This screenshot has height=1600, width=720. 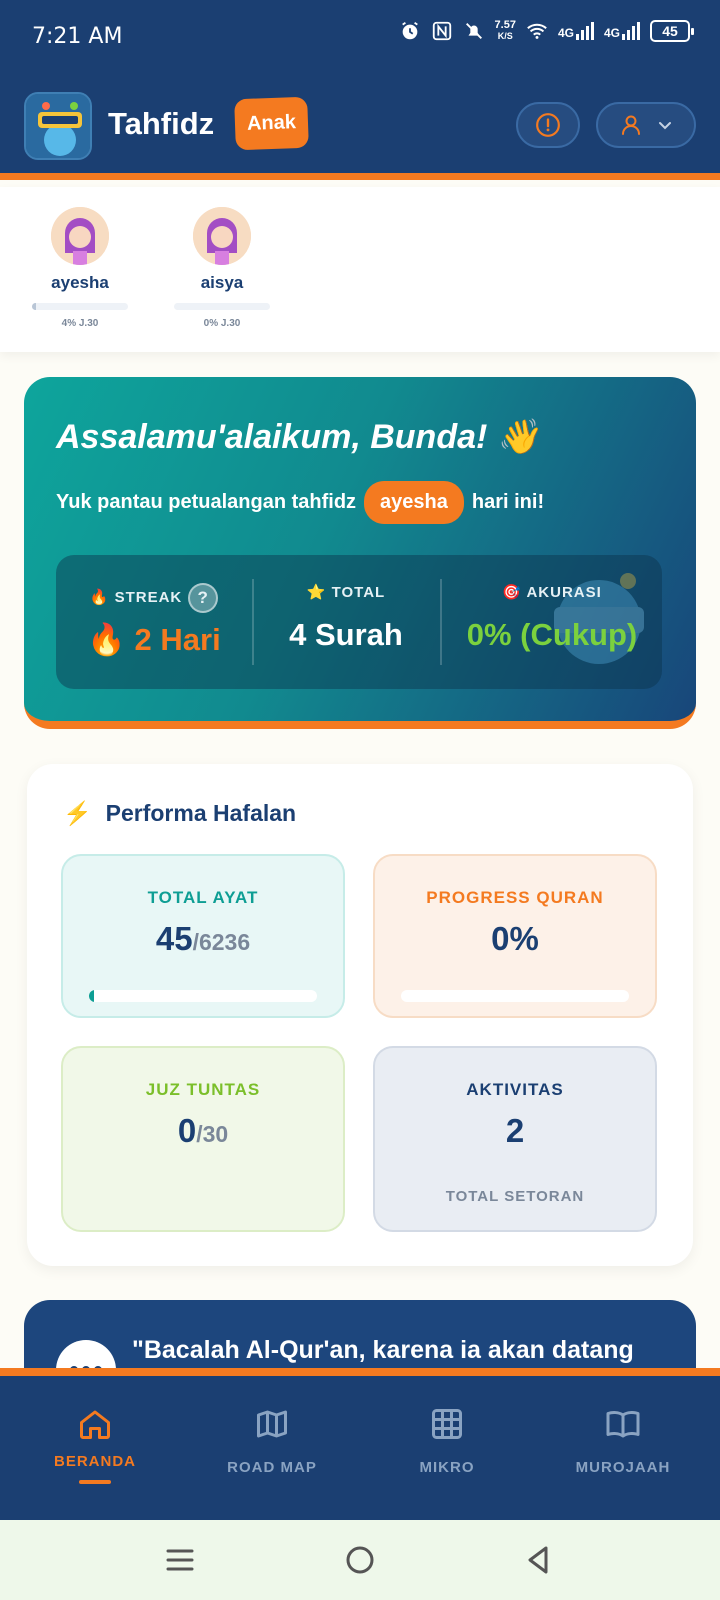 What do you see at coordinates (212, 1134) in the screenshot?
I see `tile-value-suffix: /30` at bounding box center [212, 1134].